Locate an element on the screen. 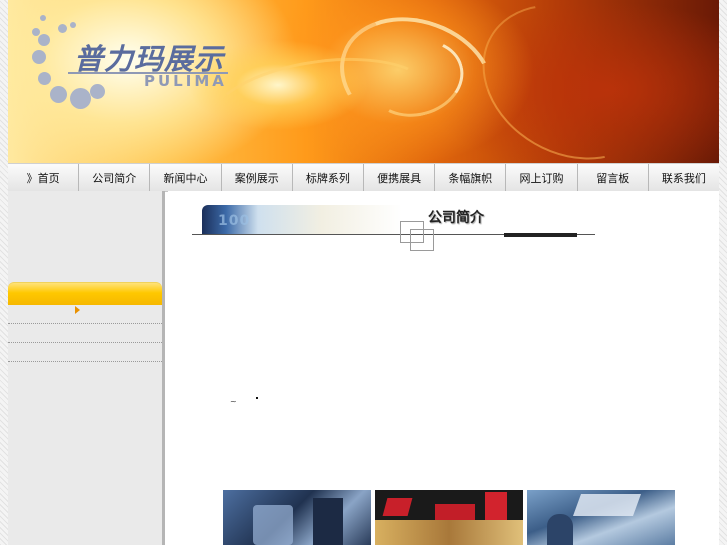 This screenshot has width=727, height=545. nav-item-banners: 条幅旗帜 is located at coordinates (471, 177).